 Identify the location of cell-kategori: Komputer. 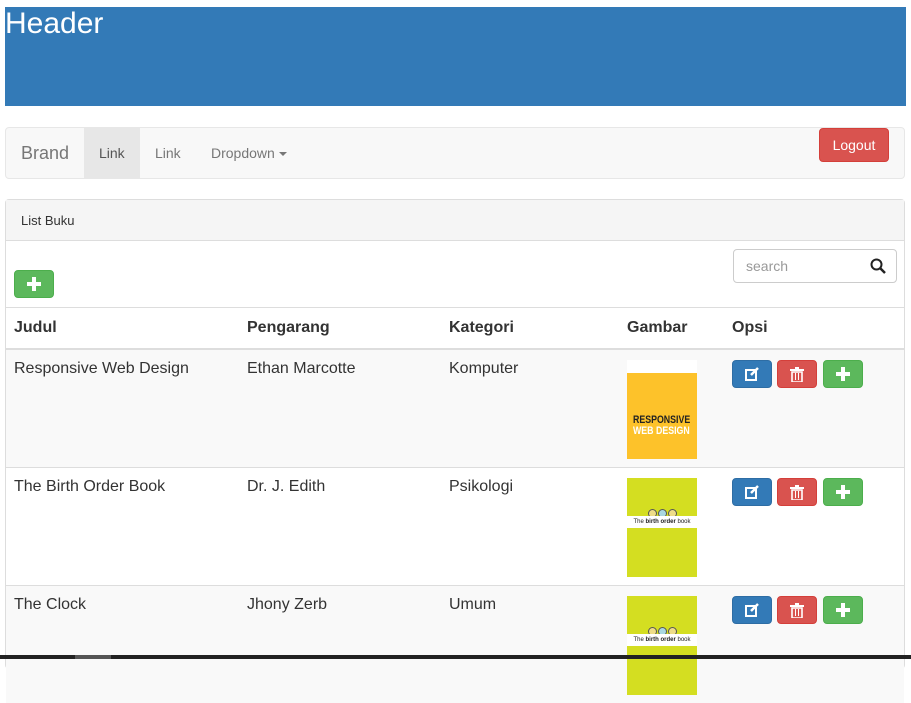
(530, 407).